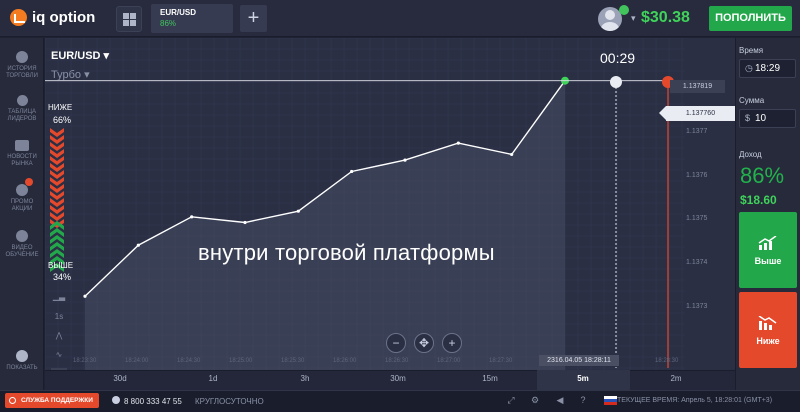  Describe the element at coordinates (192, 18) in the screenshot. I see `asset-tab-eurusd: EUR/USD 86%` at that location.